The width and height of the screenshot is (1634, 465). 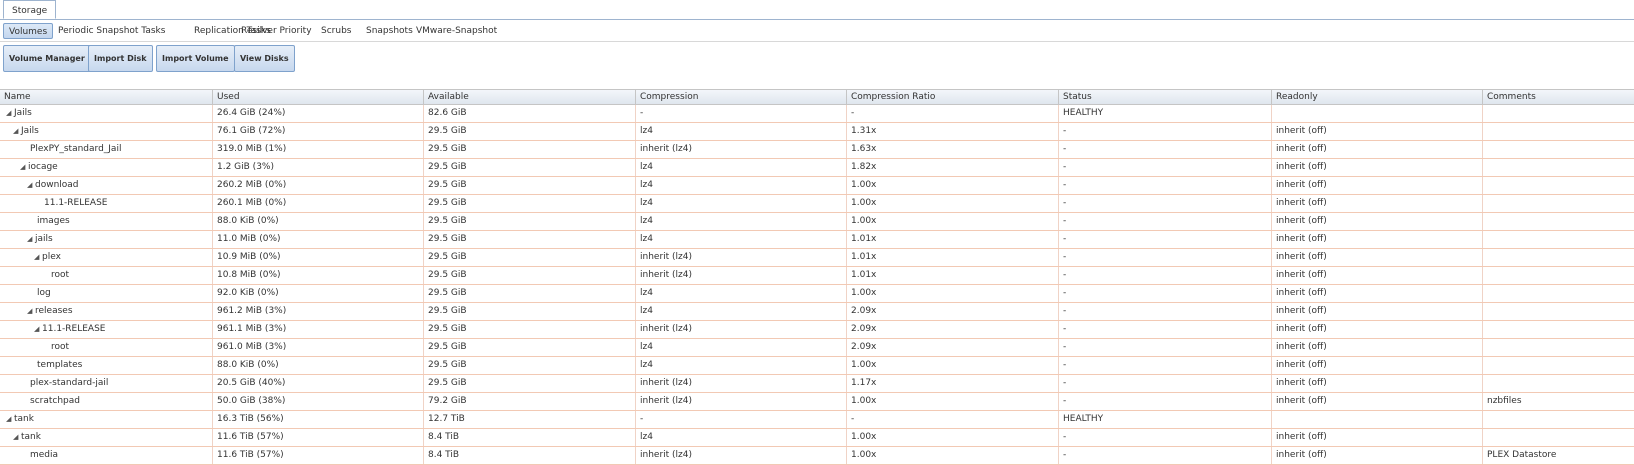 I want to click on readonly-cell, so click(x=1377, y=113).